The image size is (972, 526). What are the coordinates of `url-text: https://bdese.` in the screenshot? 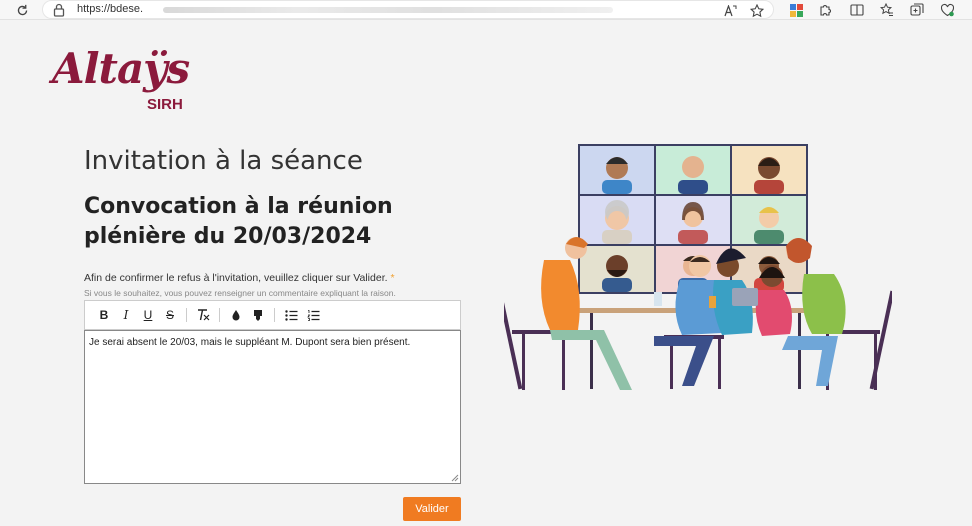 It's located at (110, 9).